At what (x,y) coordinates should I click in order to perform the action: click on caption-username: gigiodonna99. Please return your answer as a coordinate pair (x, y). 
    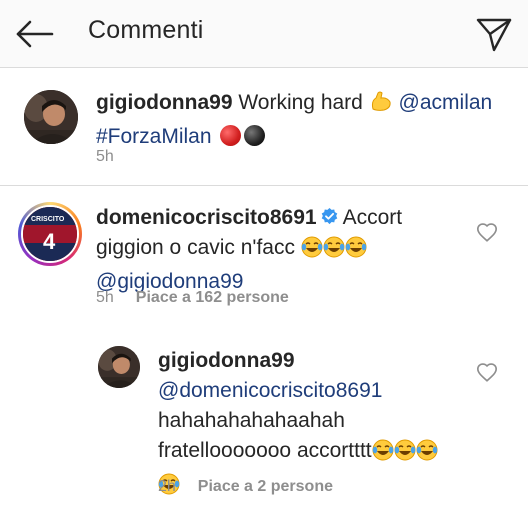
    Looking at the image, I should click on (164, 102).